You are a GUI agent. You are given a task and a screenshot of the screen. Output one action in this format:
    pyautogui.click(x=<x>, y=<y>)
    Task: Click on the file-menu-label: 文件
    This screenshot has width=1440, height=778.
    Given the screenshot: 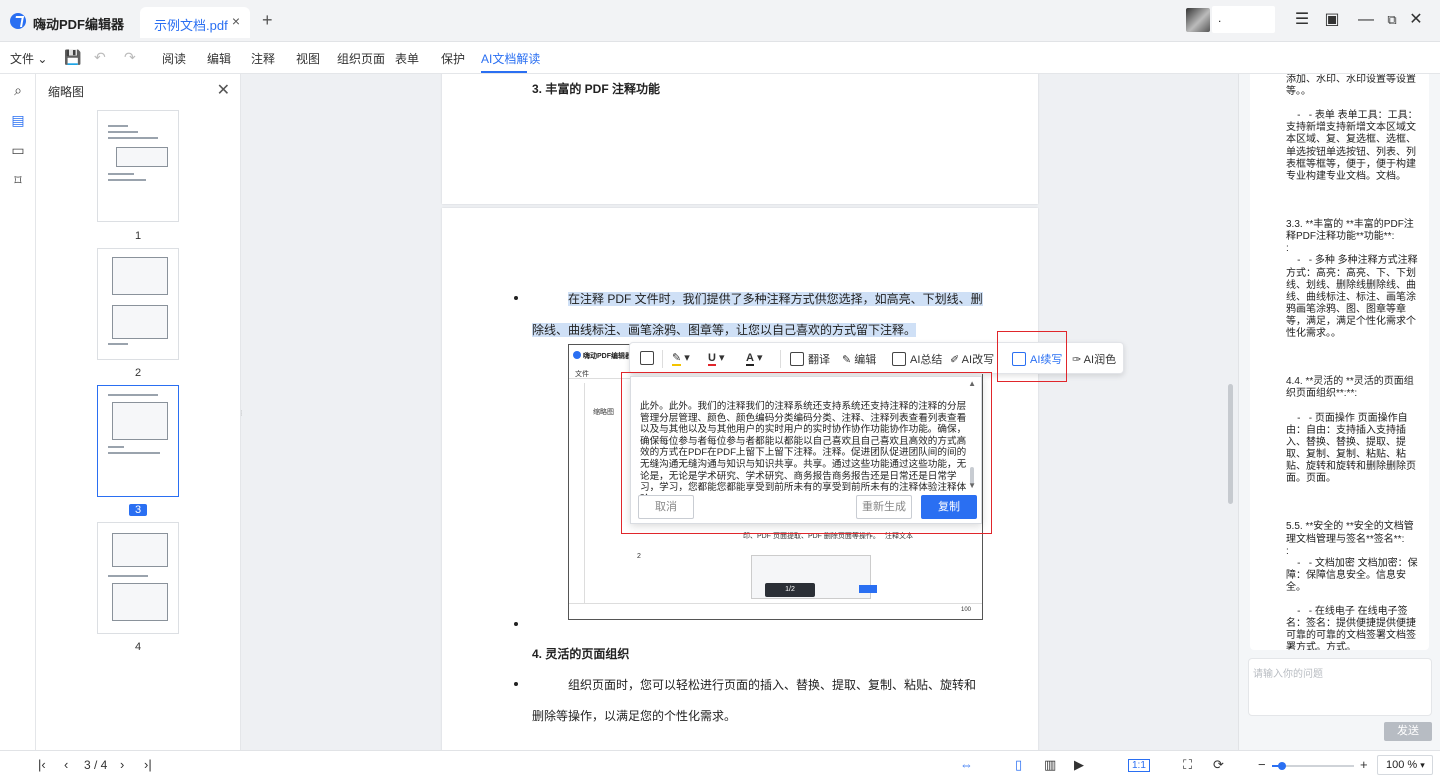 What is the action you would take?
    pyautogui.click(x=22, y=59)
    